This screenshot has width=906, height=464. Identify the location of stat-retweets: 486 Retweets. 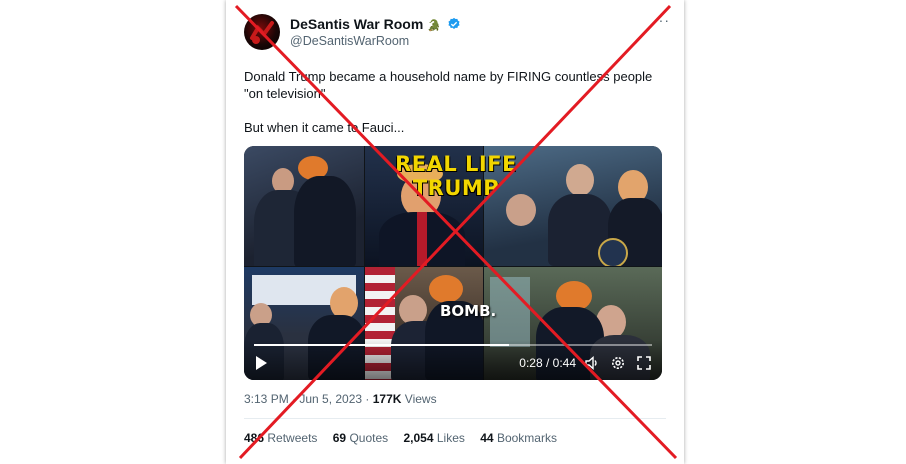
(280, 438).